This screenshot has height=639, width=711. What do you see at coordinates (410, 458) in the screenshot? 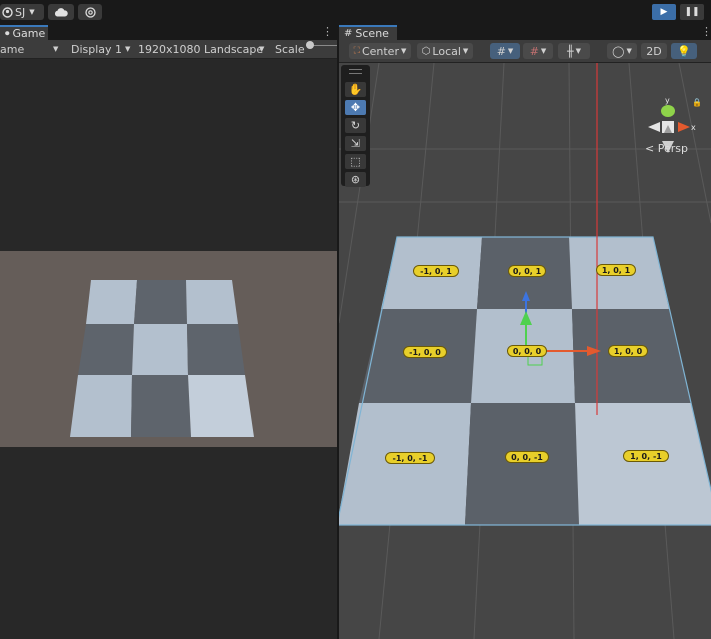
I see `tile-label: -1, 0, -1` at bounding box center [410, 458].